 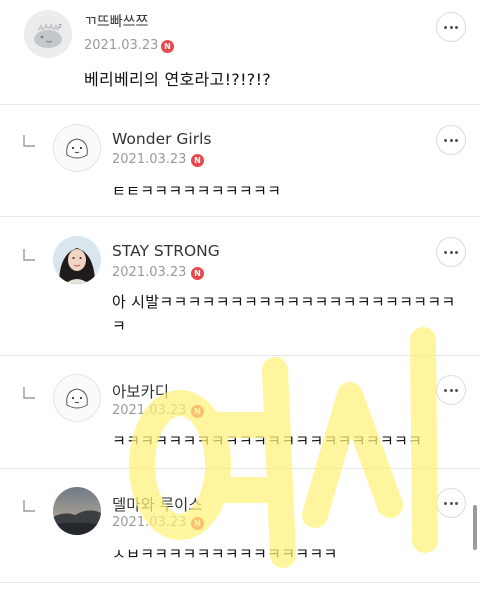 What do you see at coordinates (161, 139) in the screenshot?
I see `comment-author: Wonder Girls` at bounding box center [161, 139].